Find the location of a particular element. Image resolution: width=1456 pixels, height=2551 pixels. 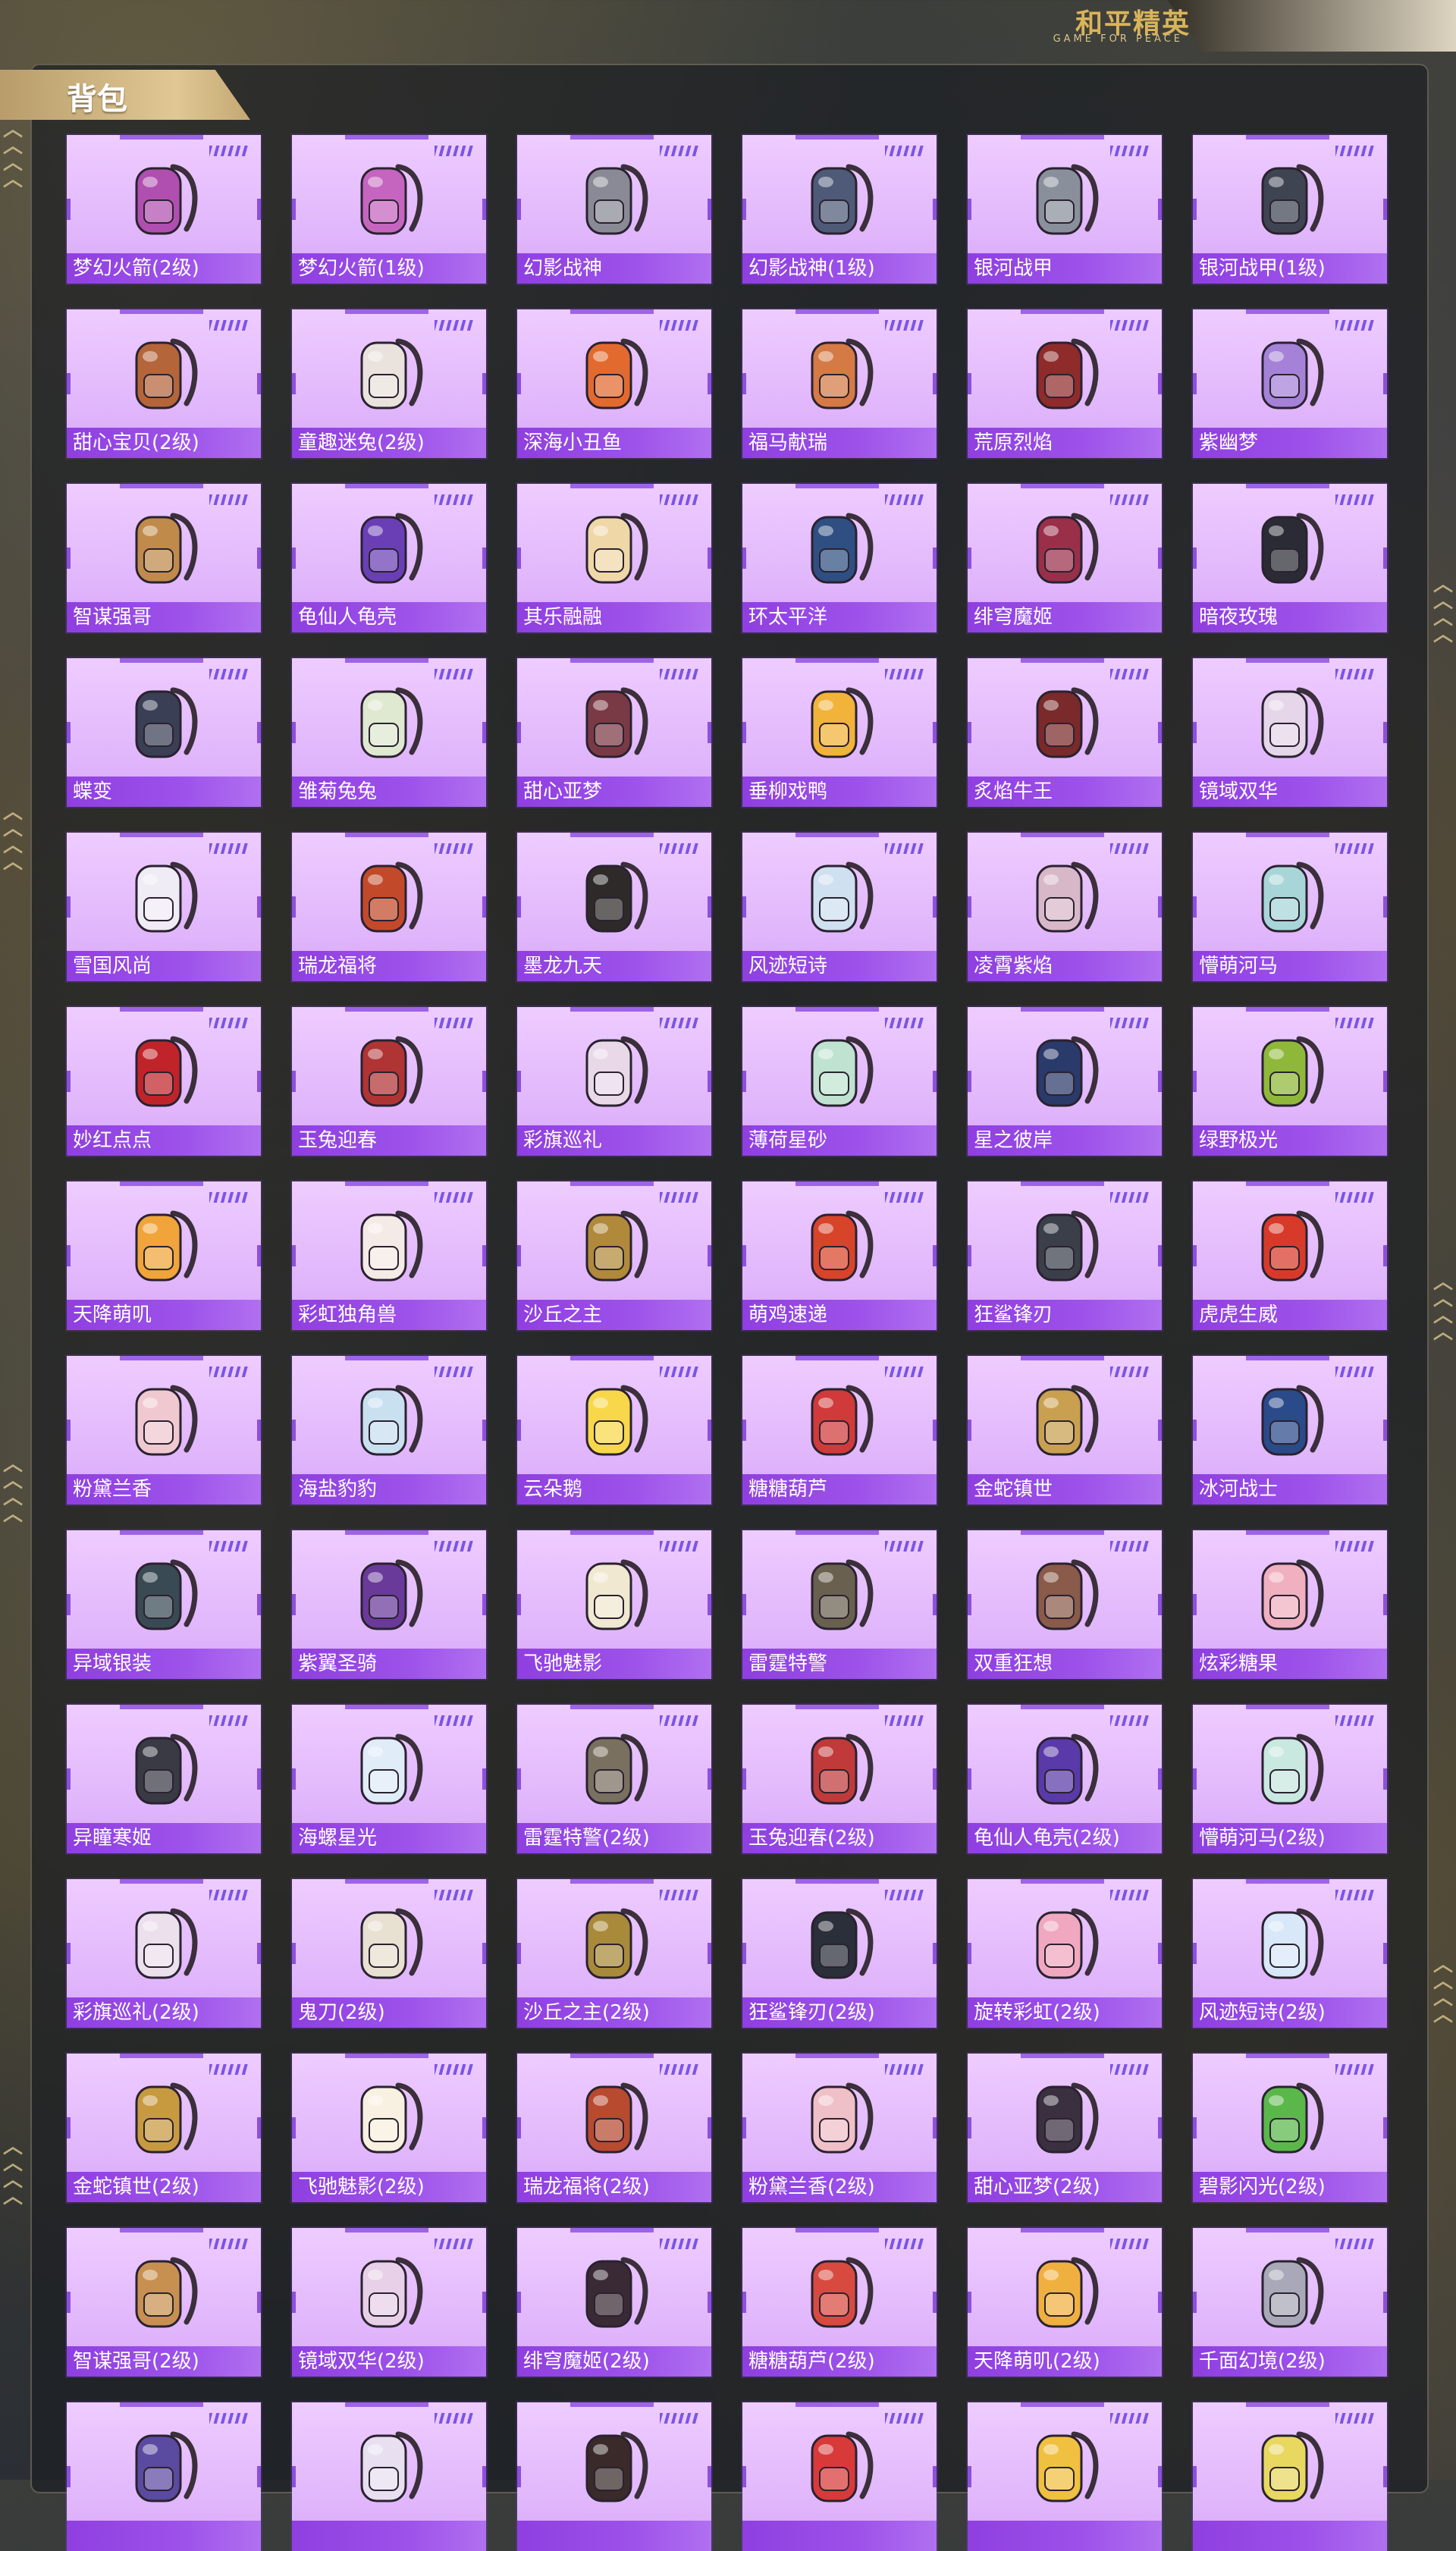

backpack-item-card: 暗夜玫瑰 is located at coordinates (1290, 558).